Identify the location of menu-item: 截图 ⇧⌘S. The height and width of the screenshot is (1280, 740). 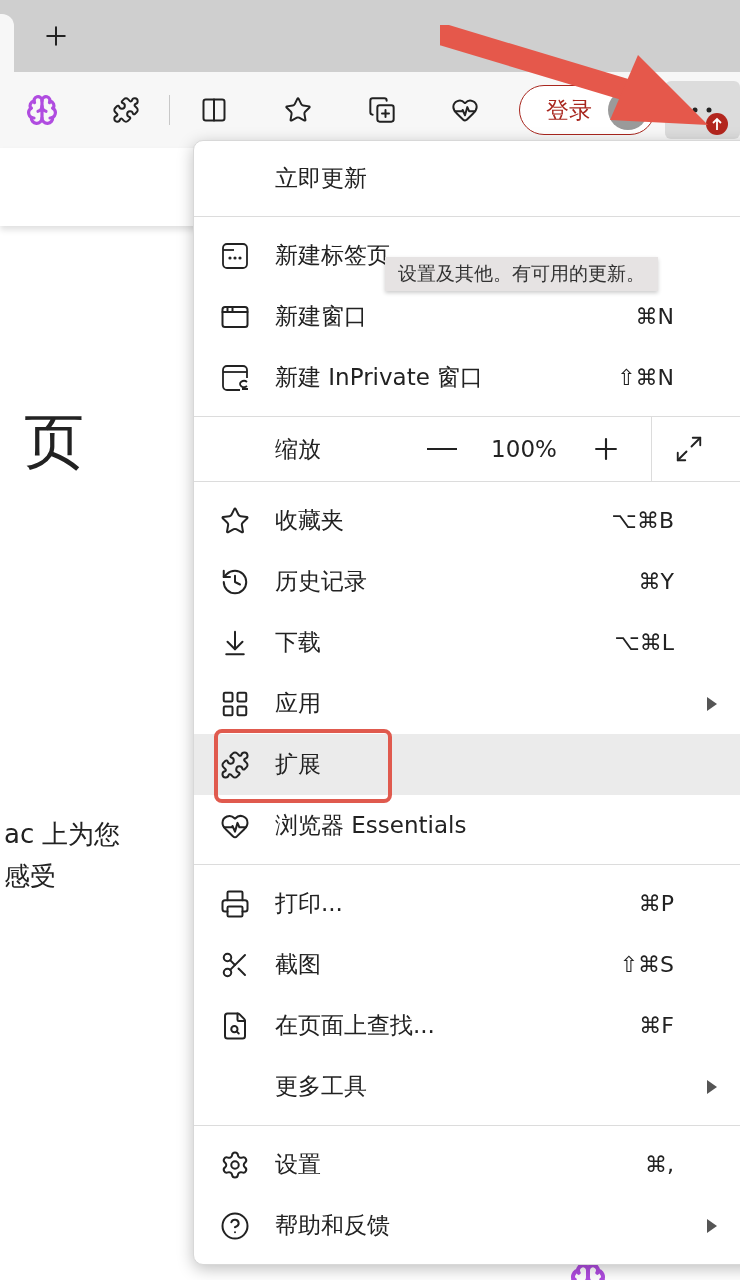
(467, 964).